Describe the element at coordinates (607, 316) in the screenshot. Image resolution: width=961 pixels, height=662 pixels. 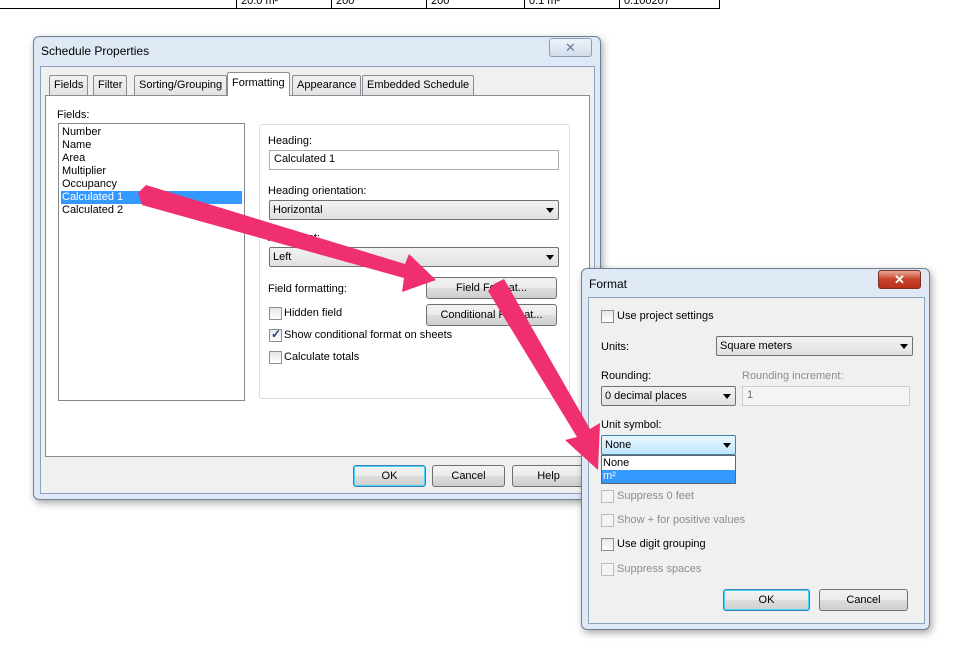
I see `use-project-settings-checkbox` at that location.